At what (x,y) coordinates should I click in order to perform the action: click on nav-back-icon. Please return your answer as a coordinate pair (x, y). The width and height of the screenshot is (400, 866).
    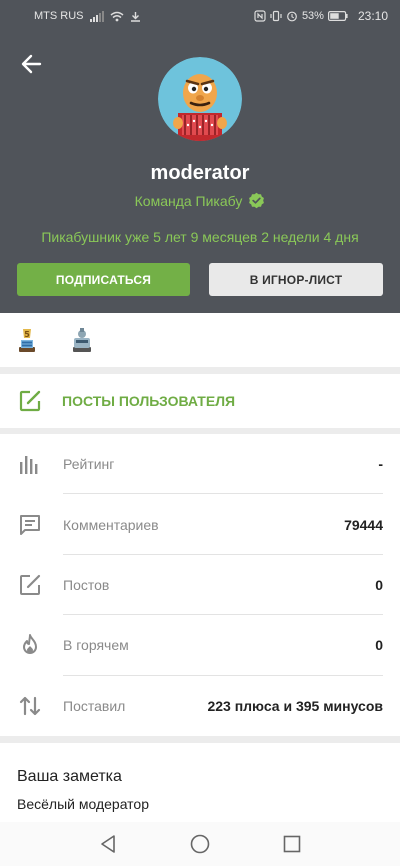
    Looking at the image, I should click on (108, 844).